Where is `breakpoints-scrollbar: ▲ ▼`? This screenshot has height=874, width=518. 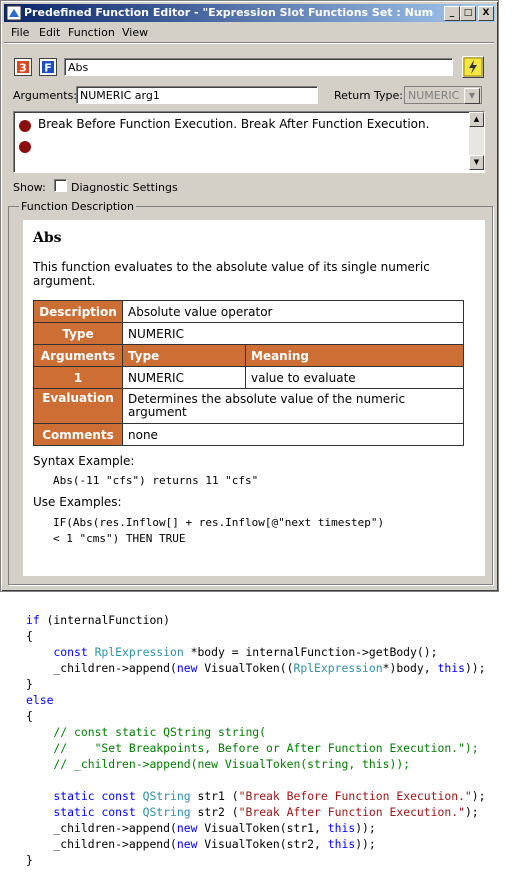
breakpoints-scrollbar: ▲ ▼ is located at coordinates (476, 141).